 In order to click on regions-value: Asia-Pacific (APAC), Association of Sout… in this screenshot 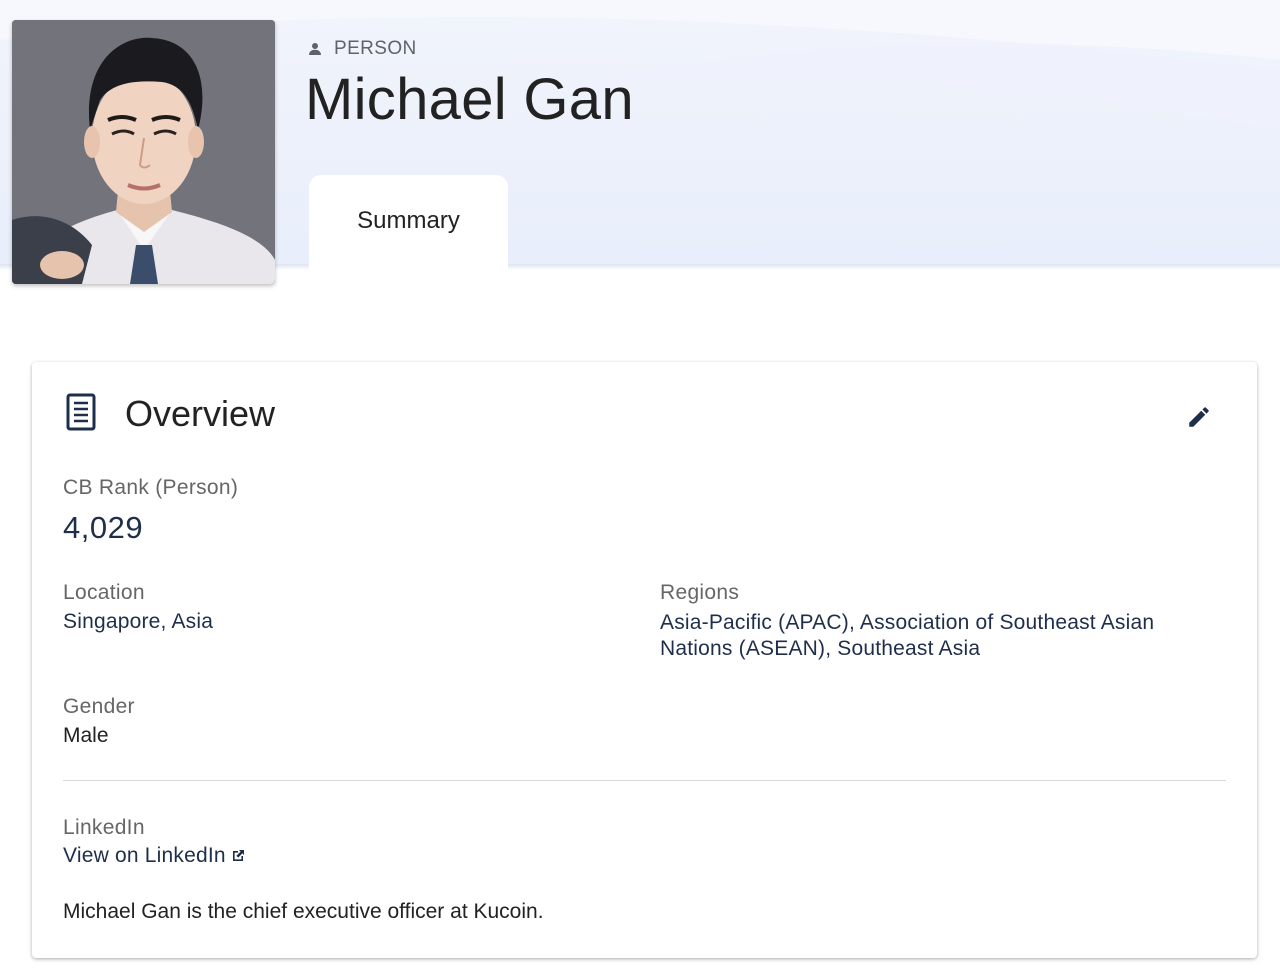, I will do `click(930, 636)`.